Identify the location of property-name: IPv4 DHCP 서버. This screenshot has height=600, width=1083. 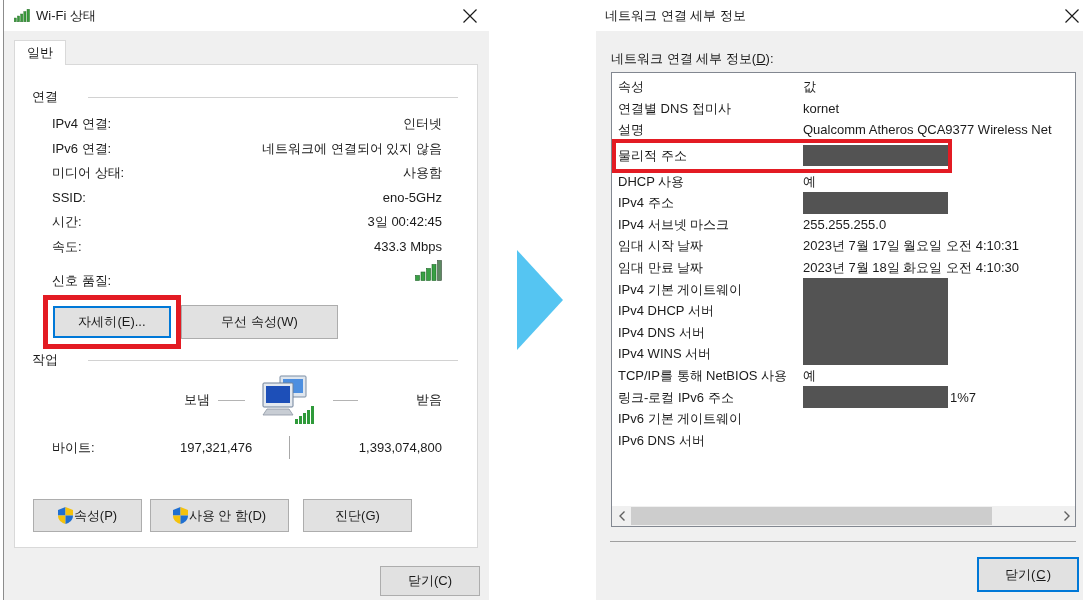
(666, 311).